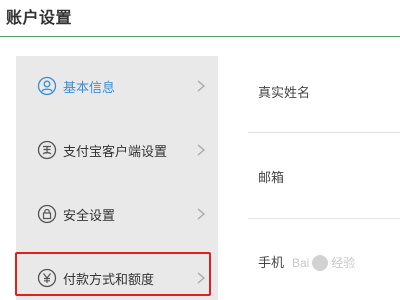  I want to click on baidu-jingyan-watermark: Bai 经验, so click(323, 262).